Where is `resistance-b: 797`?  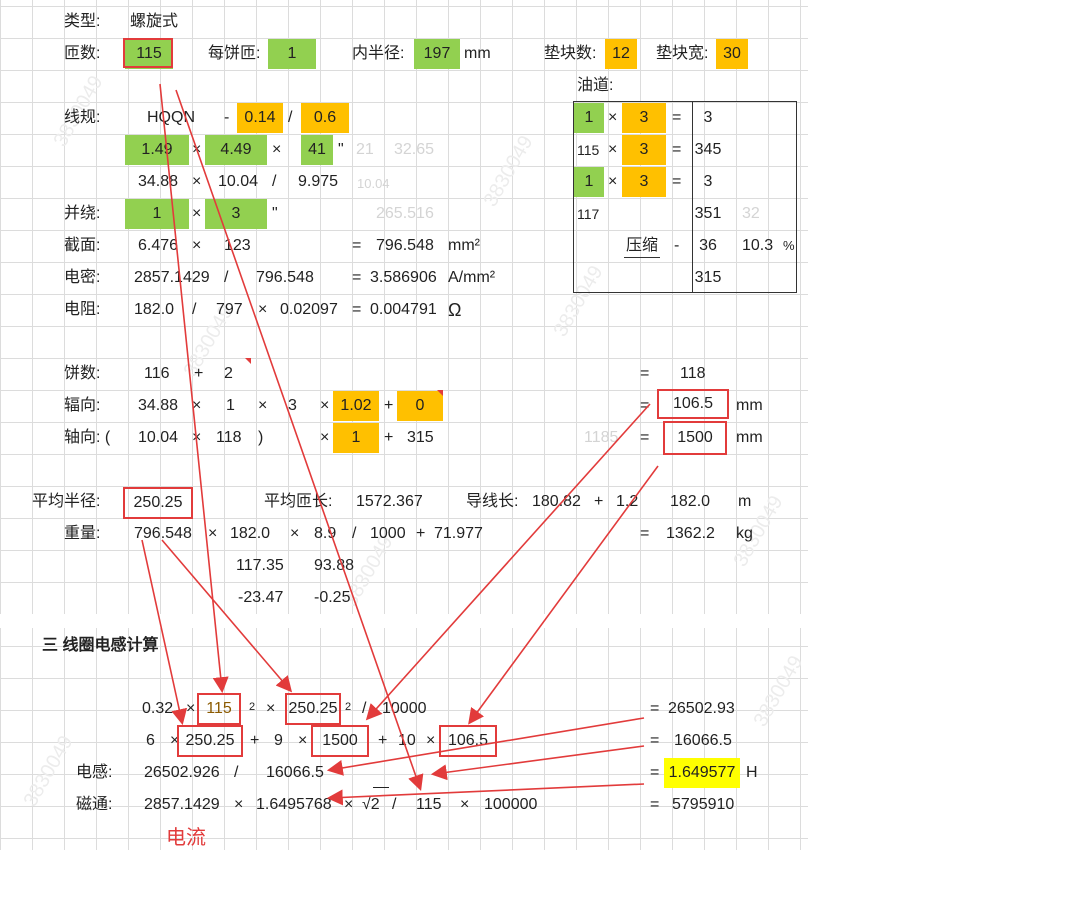 resistance-b: 797 is located at coordinates (229, 309).